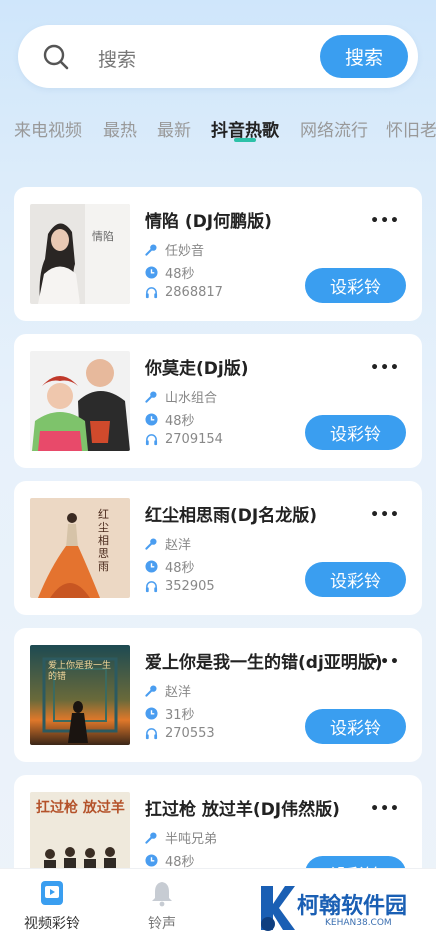  Describe the element at coordinates (334, 128) in the screenshot. I see `tab-internet-popular: 网络流行` at that location.